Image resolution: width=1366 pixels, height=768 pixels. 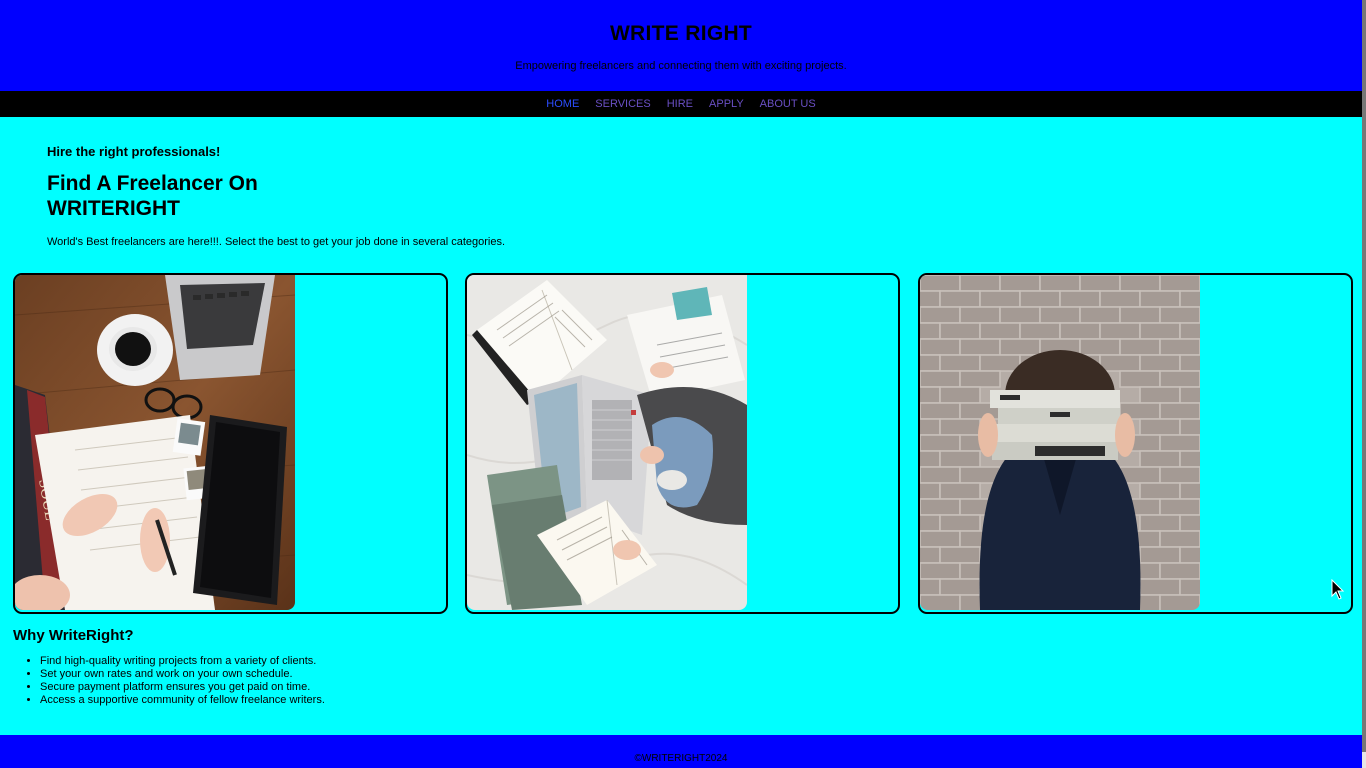 I want to click on site-footer: ©WRITERIGHT2024, so click(x=681, y=751).